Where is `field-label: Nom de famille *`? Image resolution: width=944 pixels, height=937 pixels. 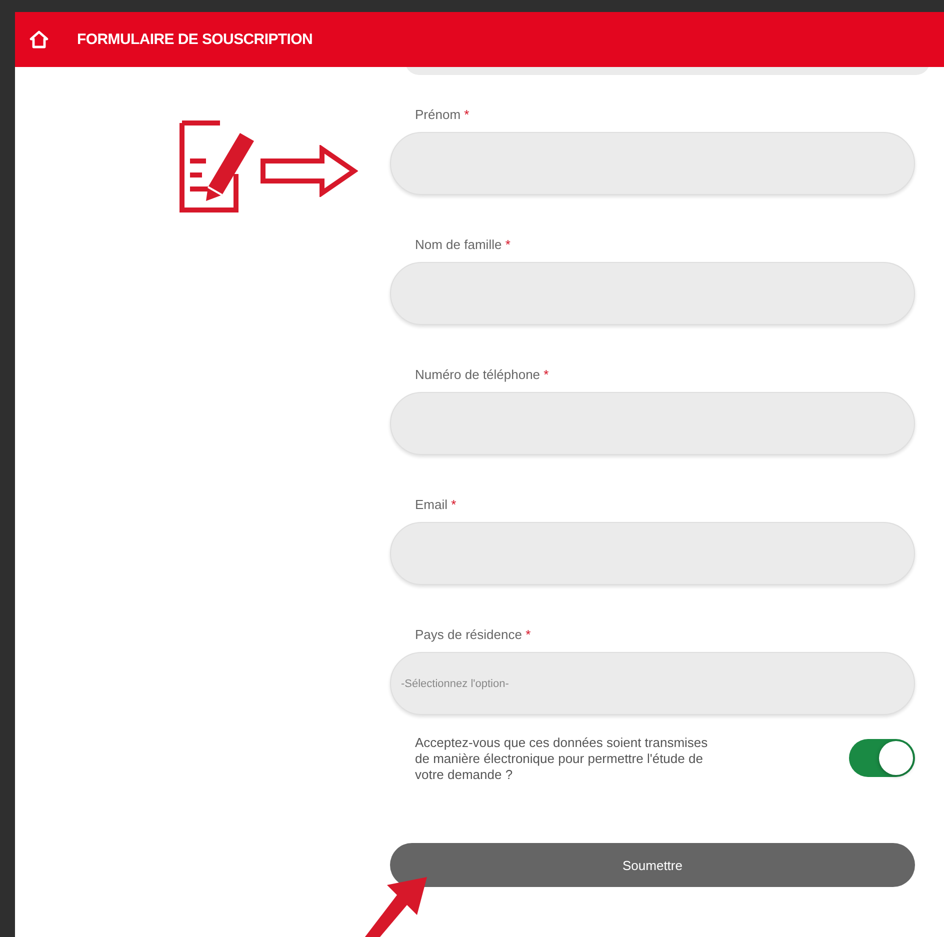 field-label: Nom de famille * is located at coordinates (463, 245).